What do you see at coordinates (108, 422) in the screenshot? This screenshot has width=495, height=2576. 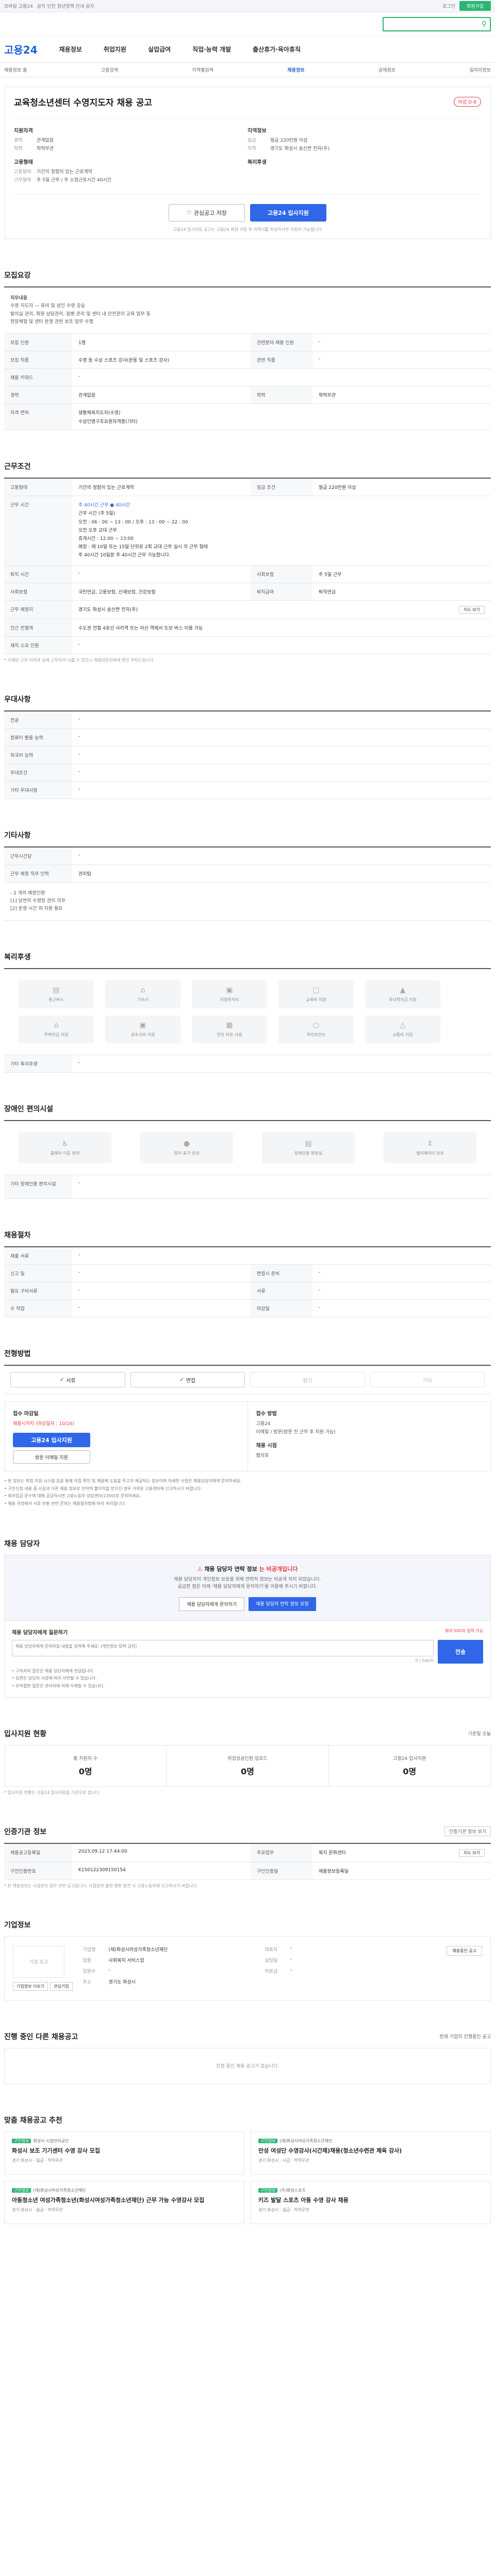 I see `license-item: 수상인명구조요원자격증(기타)` at bounding box center [108, 422].